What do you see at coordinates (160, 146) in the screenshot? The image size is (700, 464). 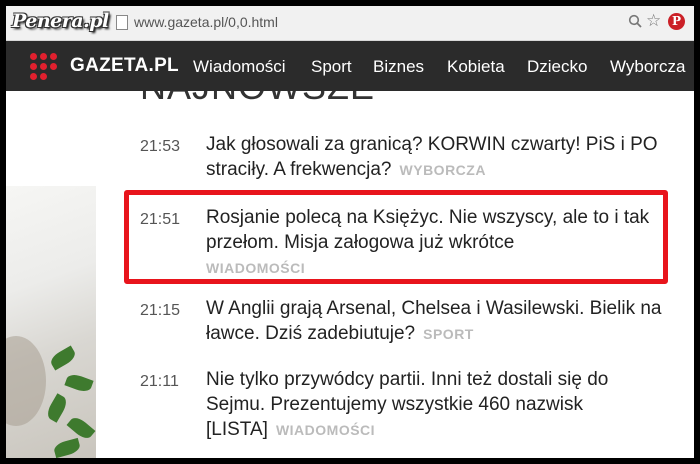 I see `news-time: 21:53` at bounding box center [160, 146].